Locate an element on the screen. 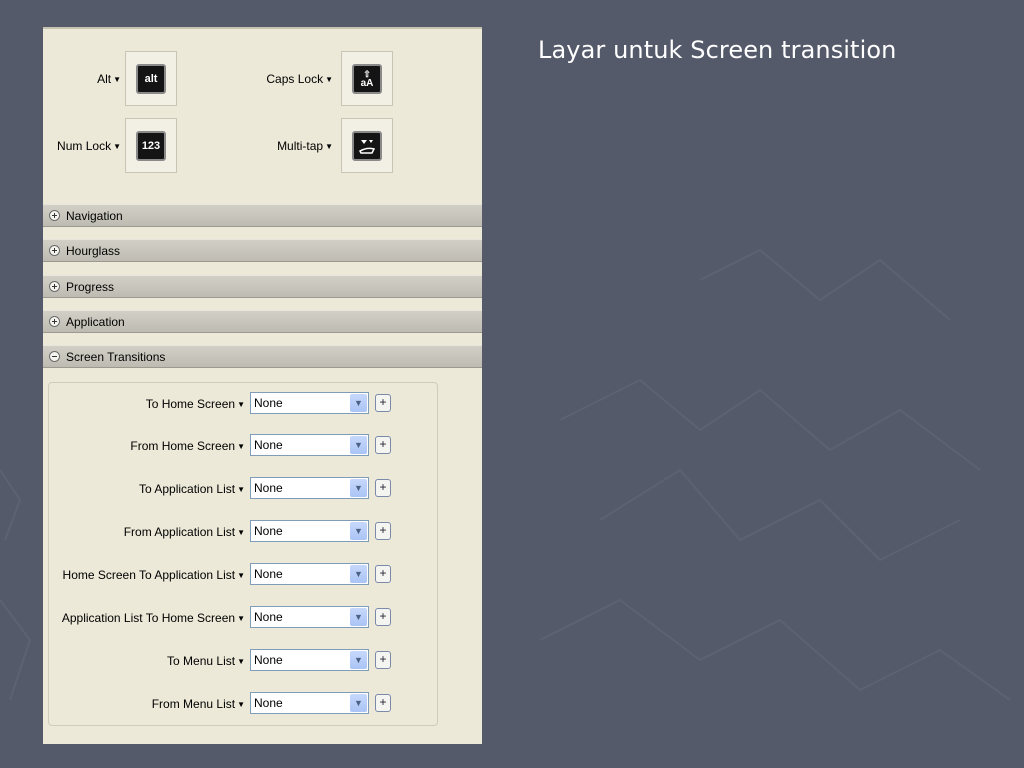  section-header-screen-transitions: Screen Transitions is located at coordinates (262, 356).